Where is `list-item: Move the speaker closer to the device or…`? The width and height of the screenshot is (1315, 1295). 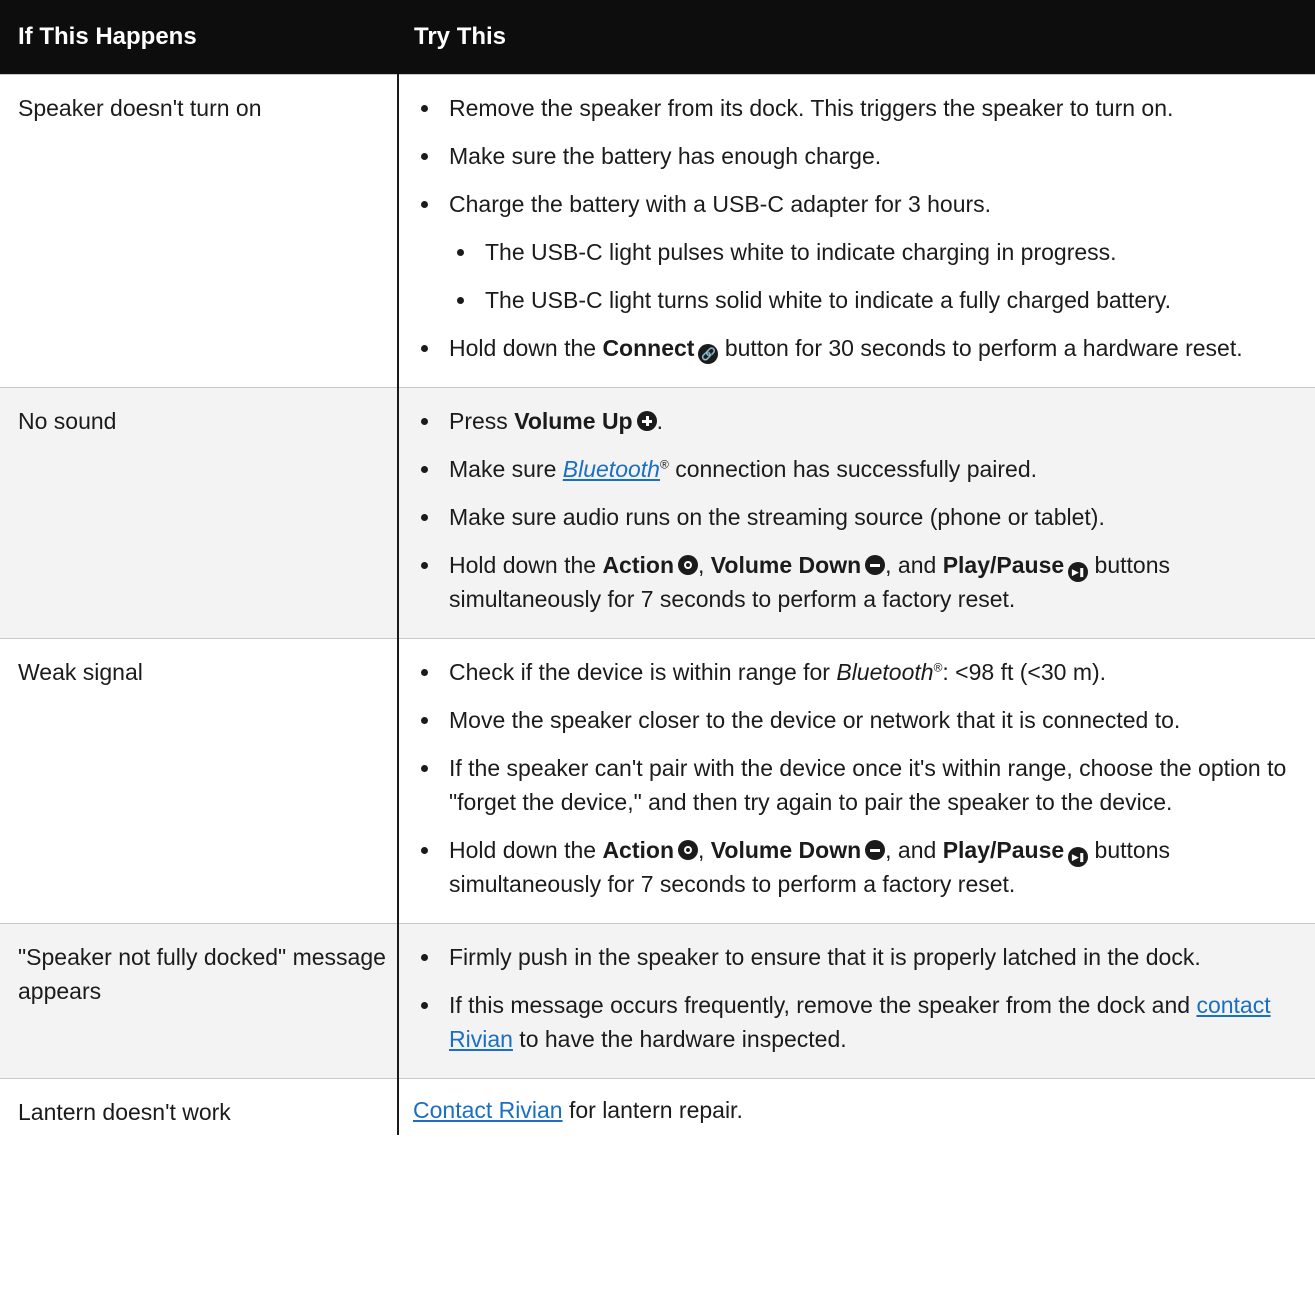
list-item: Move the speaker closer to the device or… is located at coordinates (860, 720).